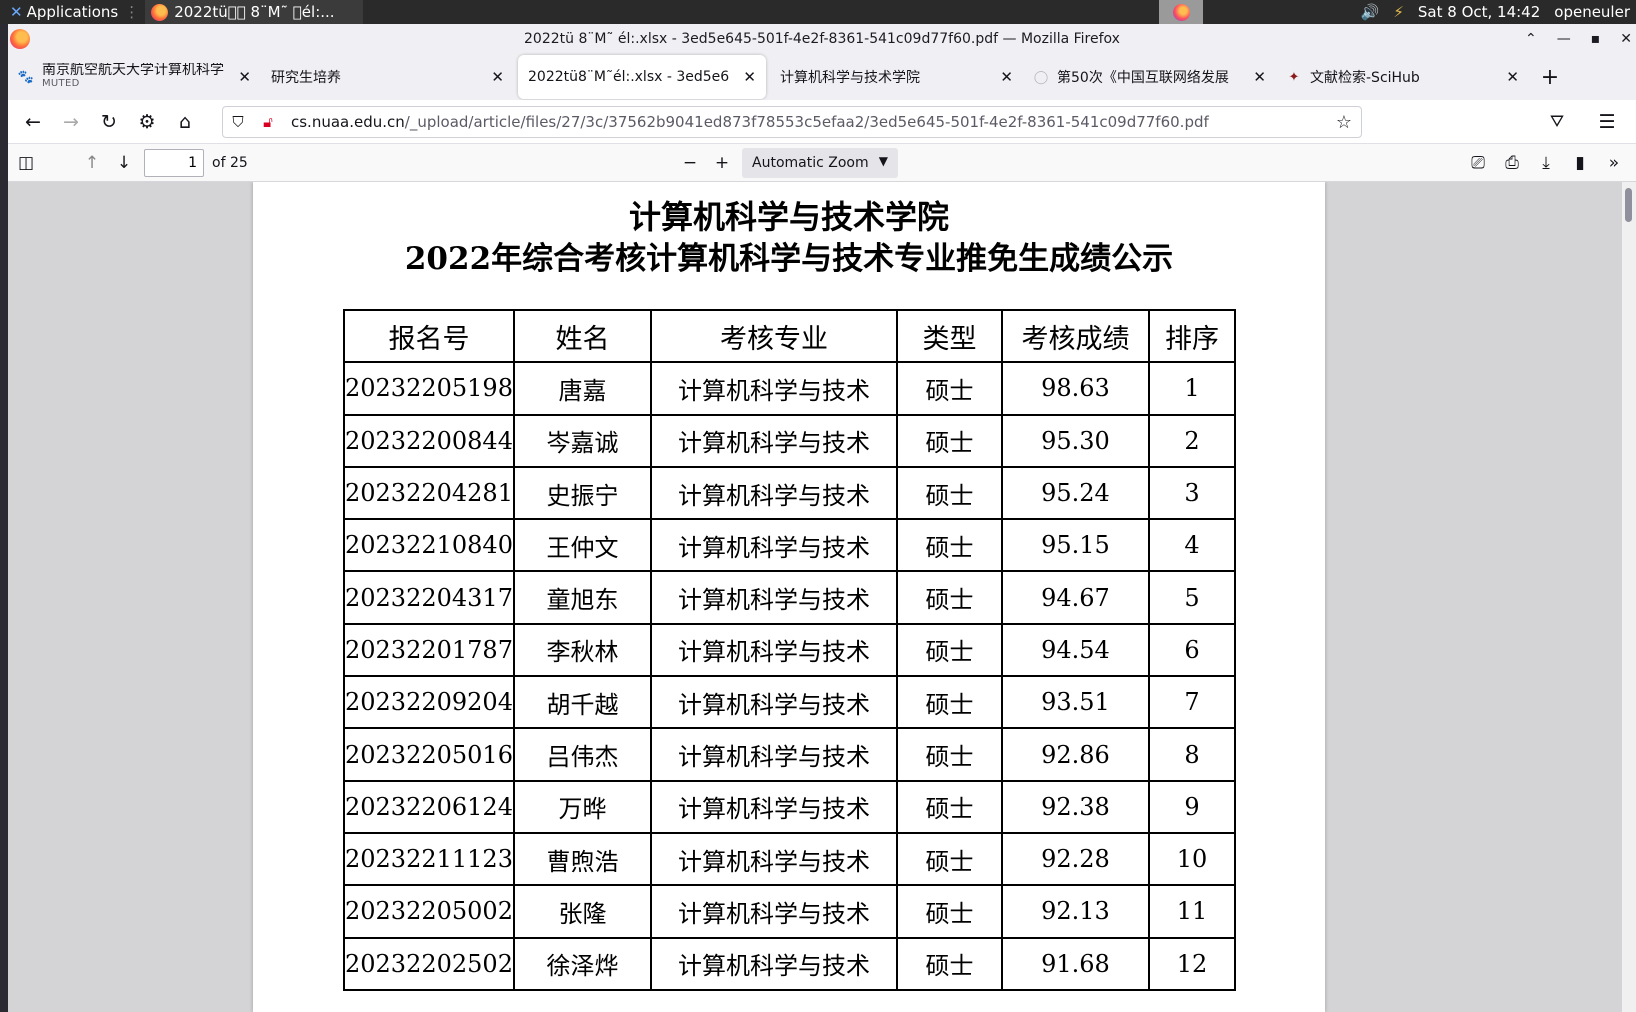  I want to click on tab-scihub: ✦ 文献检索-SciHub ✕, so click(1402, 77).